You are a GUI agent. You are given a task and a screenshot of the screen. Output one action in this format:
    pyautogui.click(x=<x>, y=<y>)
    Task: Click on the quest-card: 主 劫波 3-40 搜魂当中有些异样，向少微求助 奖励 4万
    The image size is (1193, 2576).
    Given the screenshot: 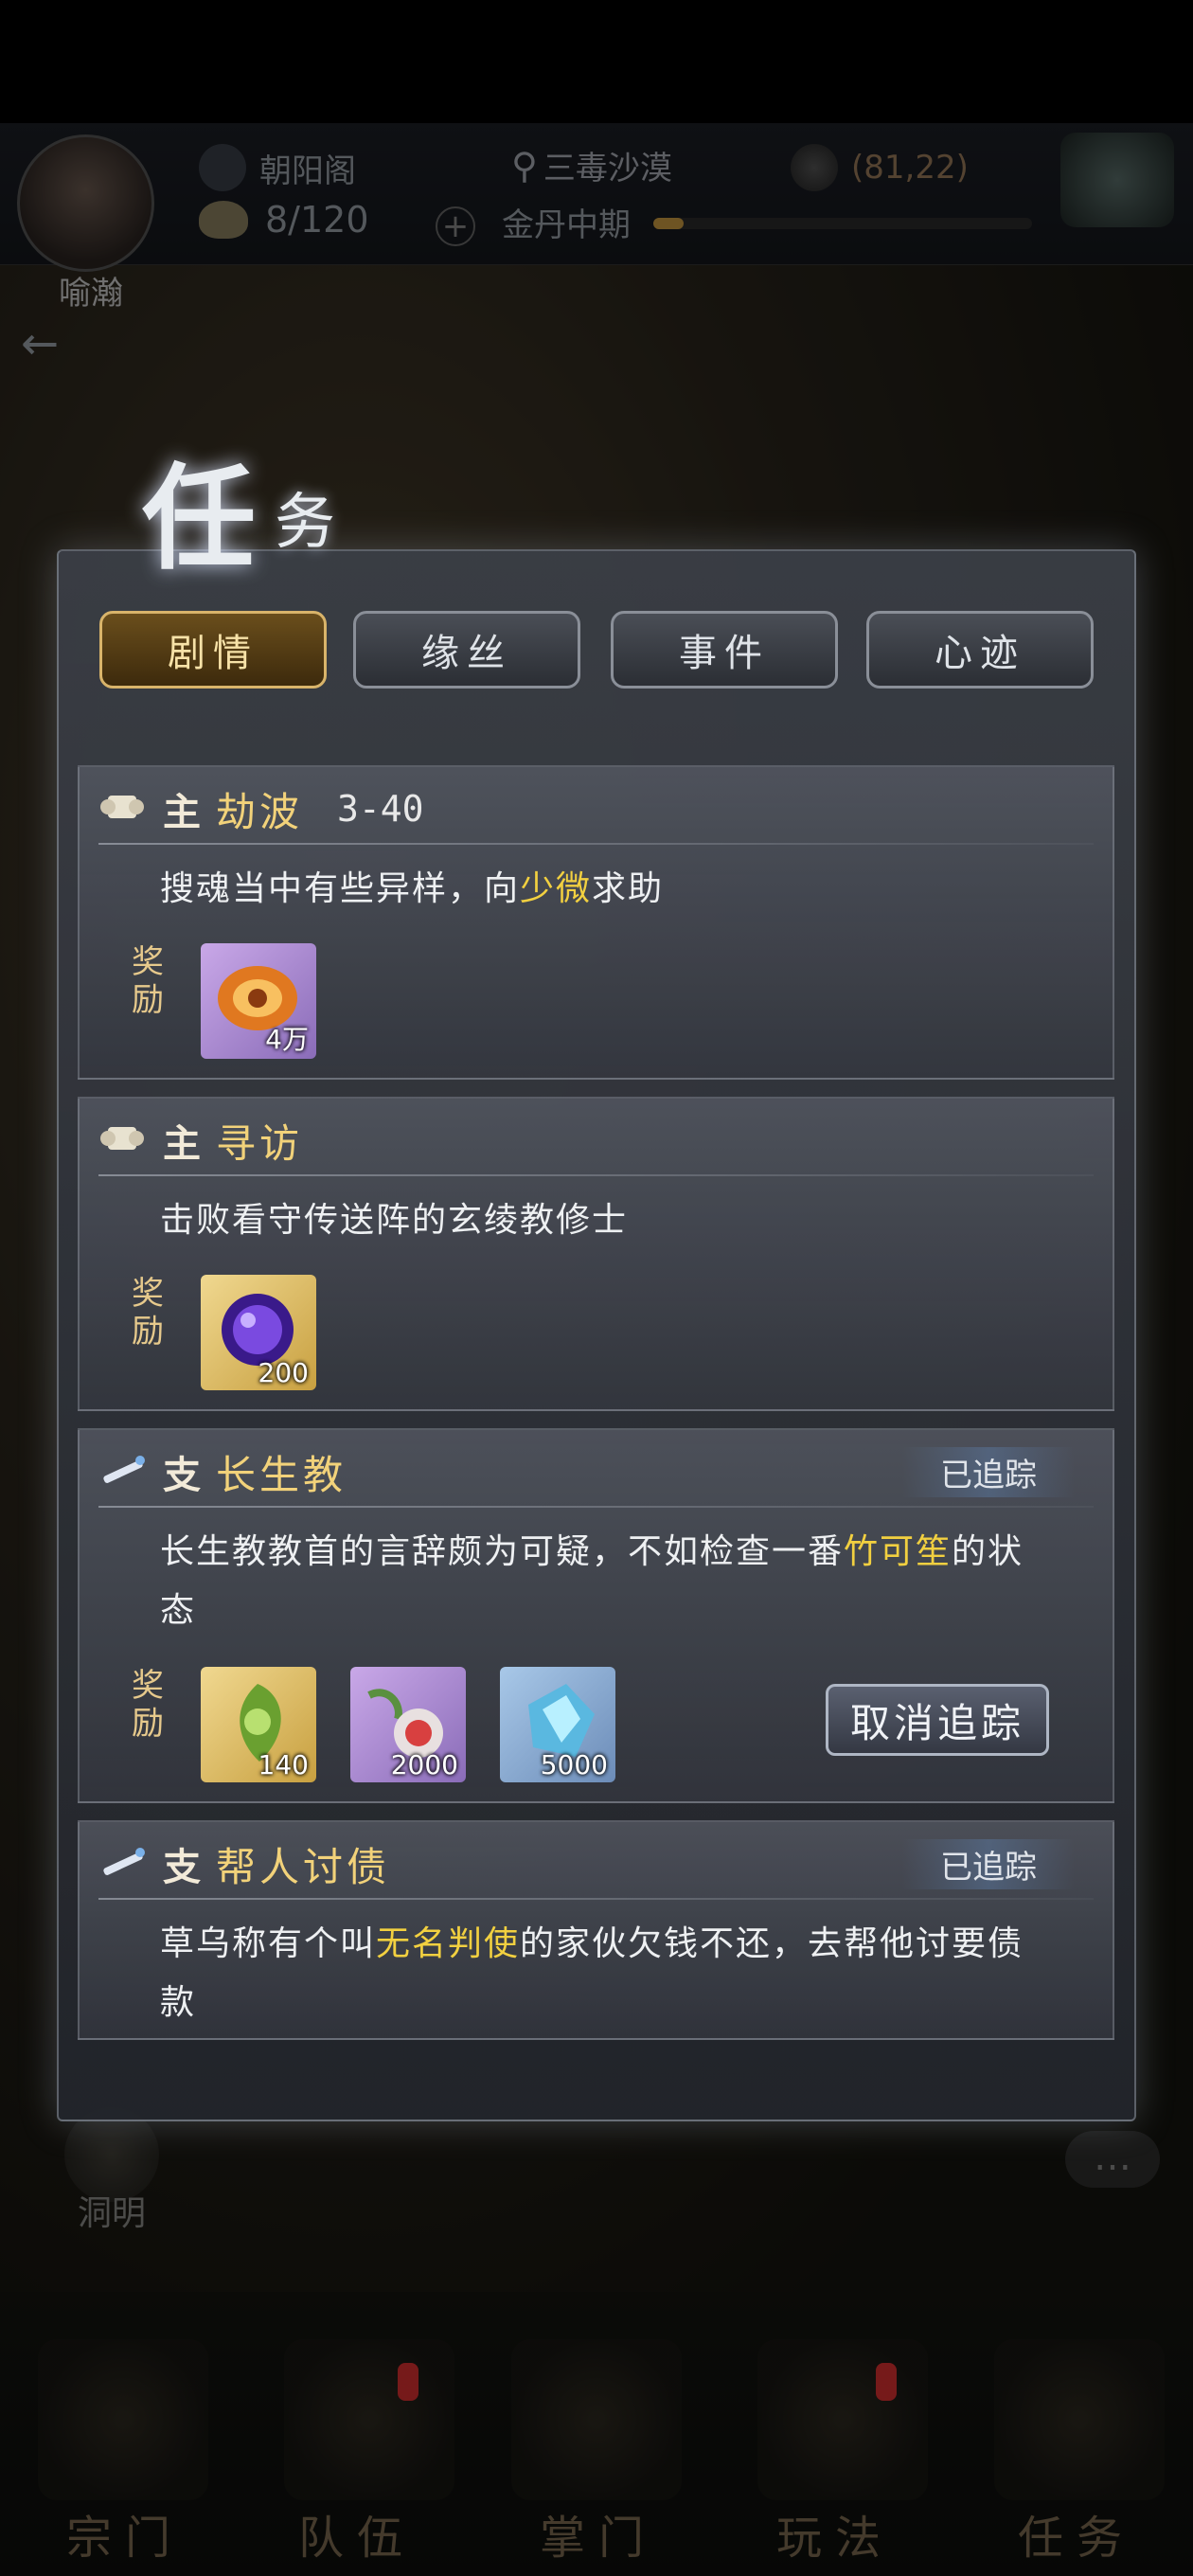 What is the action you would take?
    pyautogui.click(x=596, y=922)
    